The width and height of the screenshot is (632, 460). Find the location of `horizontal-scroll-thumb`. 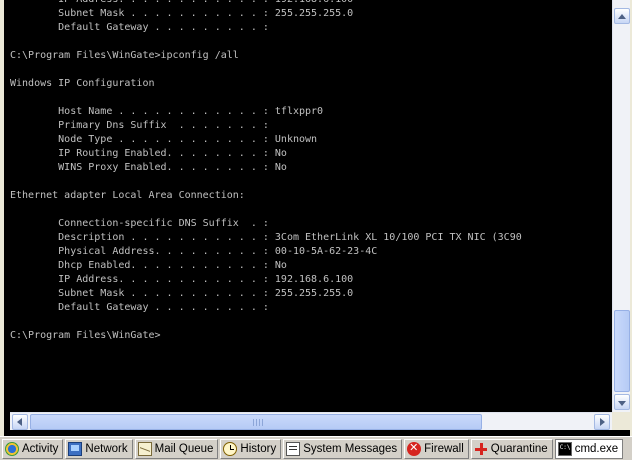

horizontal-scroll-thumb is located at coordinates (256, 422).